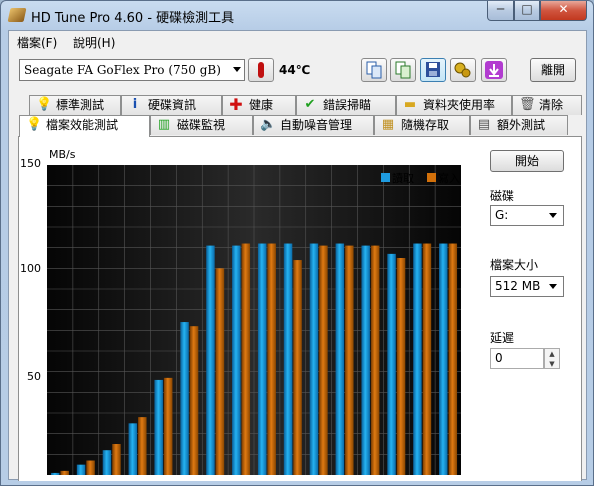 This screenshot has height=486, width=594. What do you see at coordinates (310, 104) in the screenshot?
I see `scan-icon: ✔` at bounding box center [310, 104].